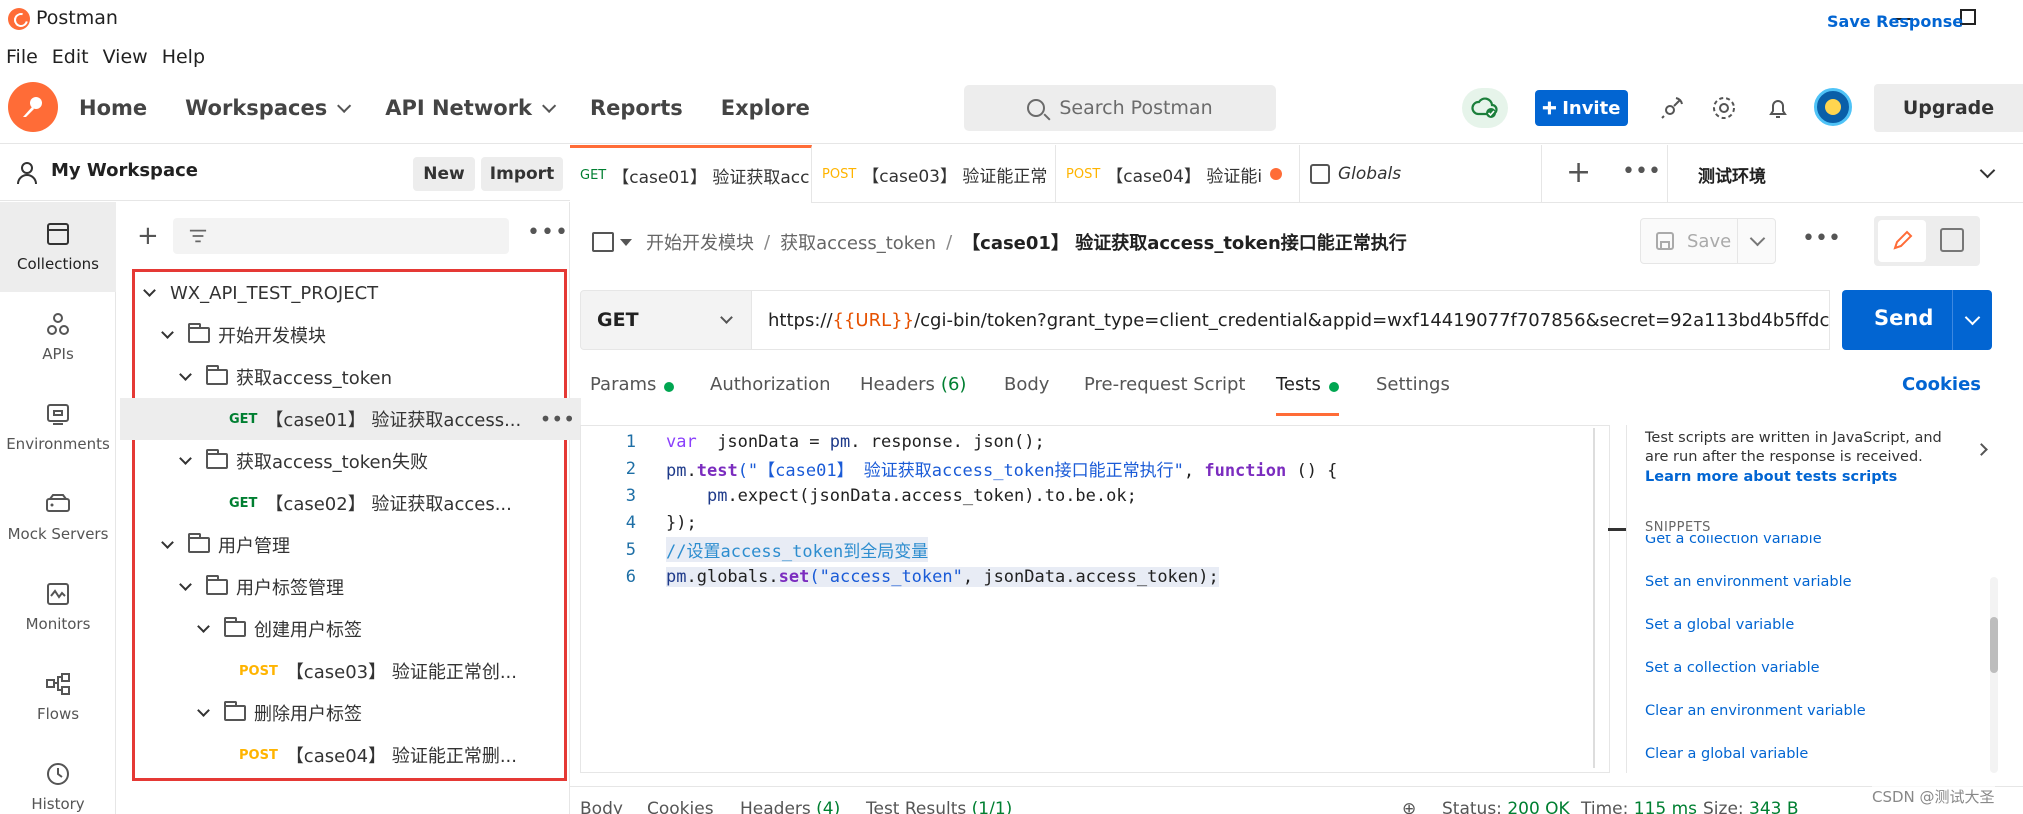  Describe the element at coordinates (1120, 108) in the screenshot. I see `search-box: Search Postman` at that location.